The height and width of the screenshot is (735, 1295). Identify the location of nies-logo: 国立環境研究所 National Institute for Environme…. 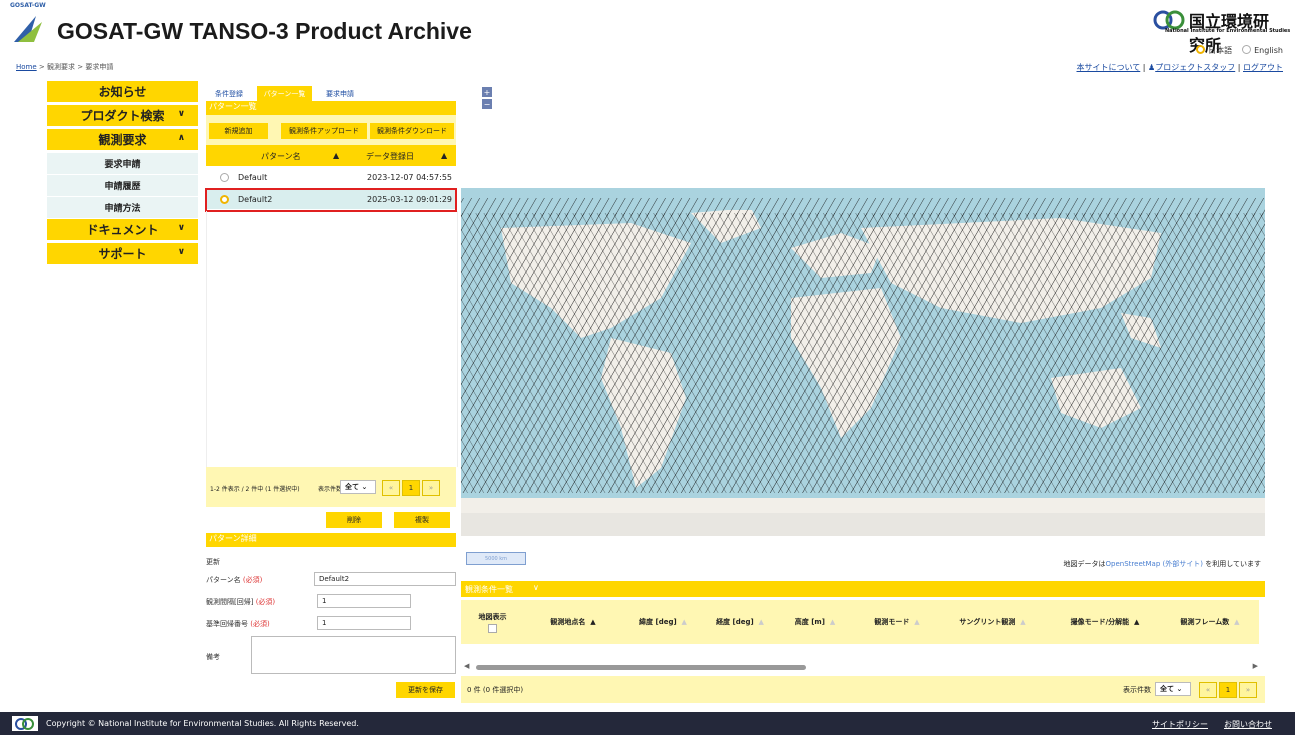
(1221, 30).